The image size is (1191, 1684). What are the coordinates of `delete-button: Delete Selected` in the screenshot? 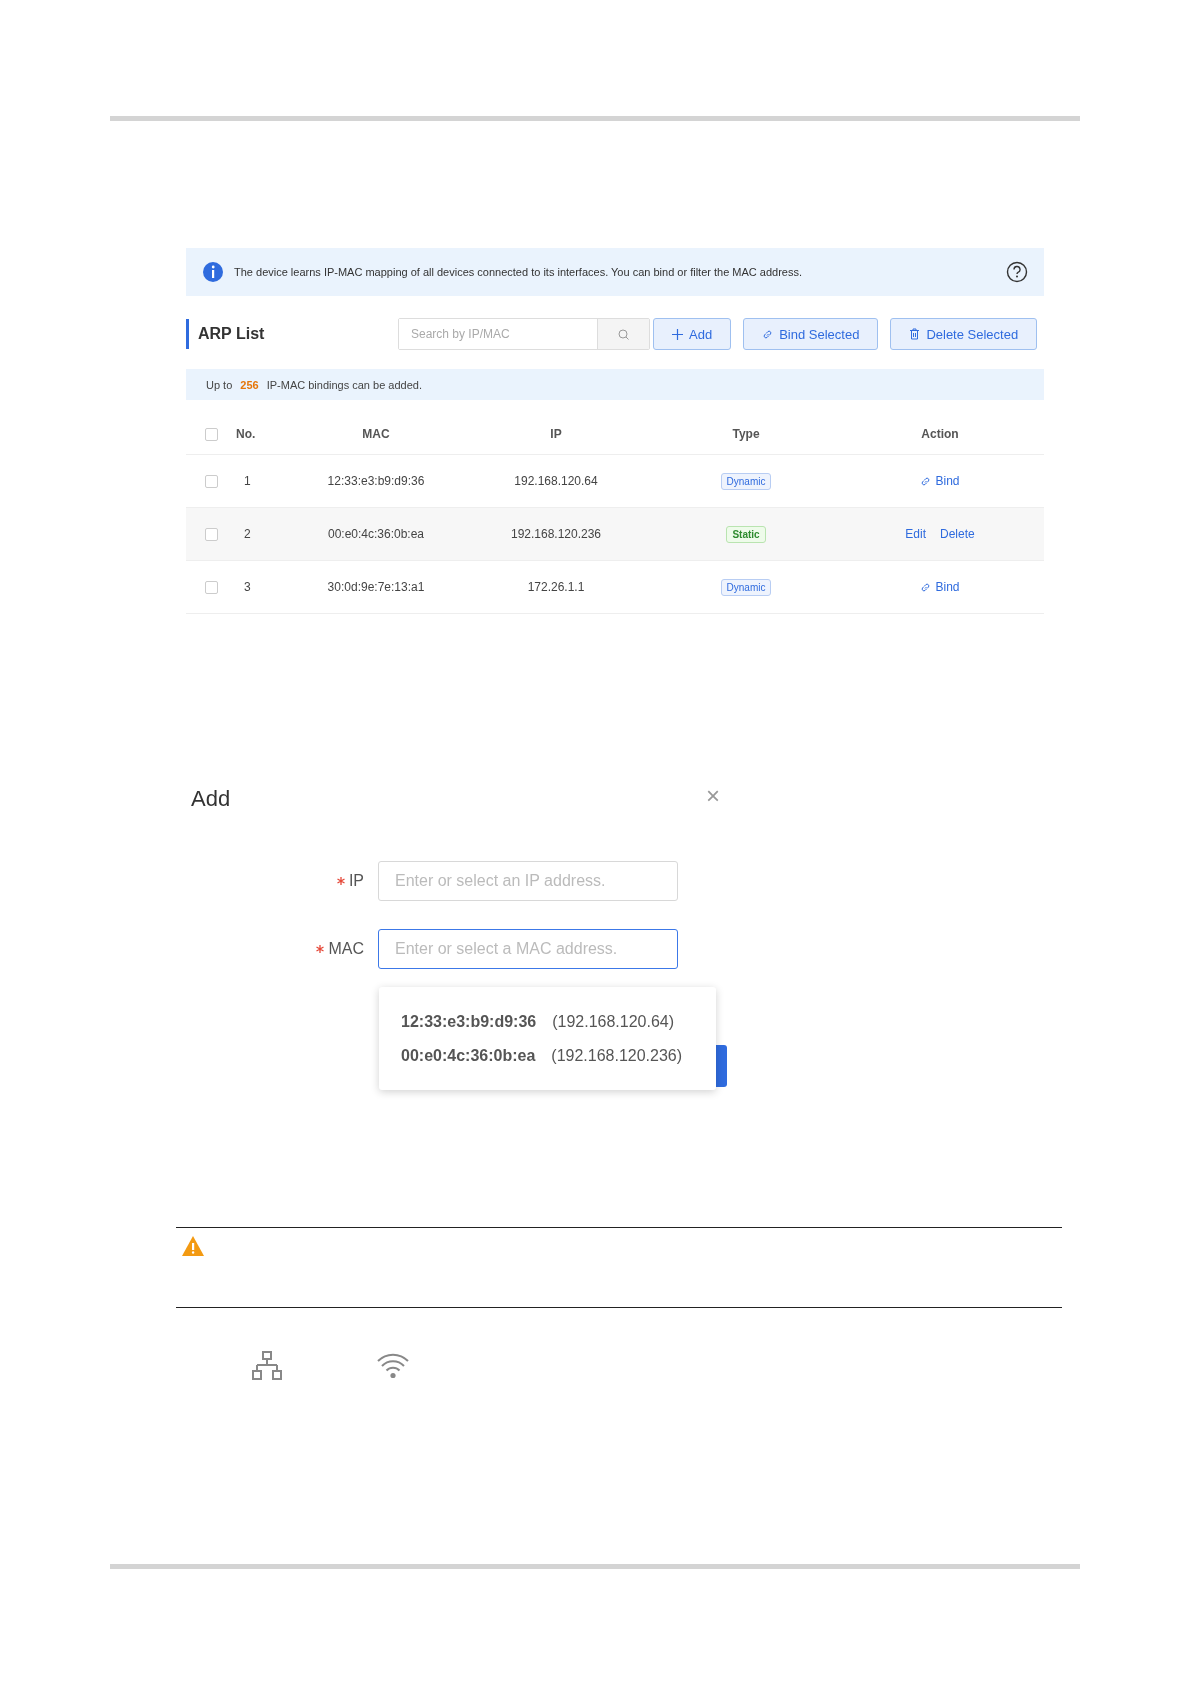 It's located at (964, 334).